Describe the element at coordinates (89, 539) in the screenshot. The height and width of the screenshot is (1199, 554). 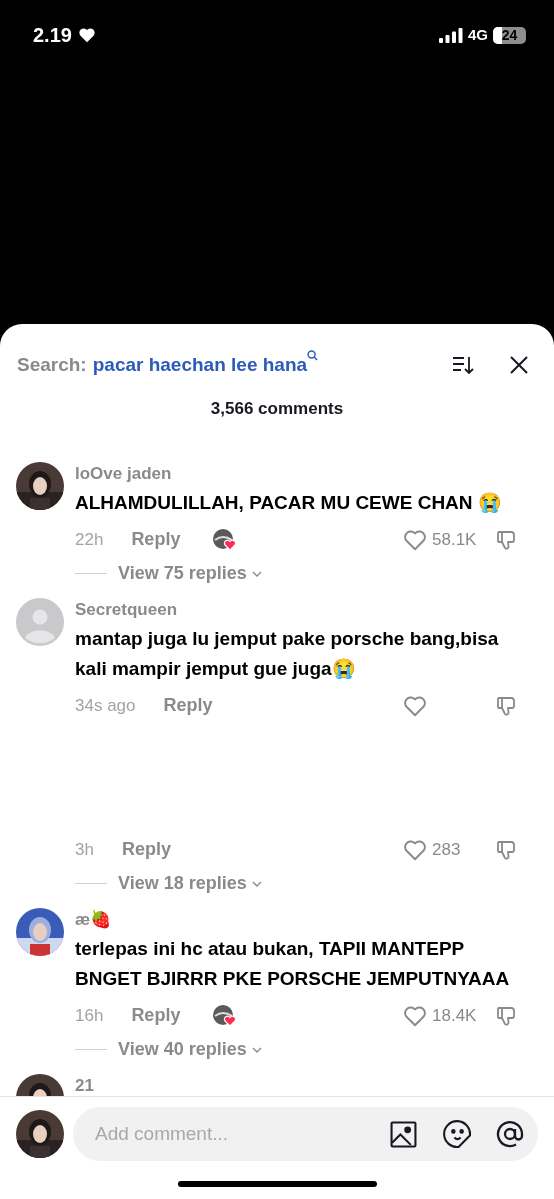
I see `comment-time: 22h` at that location.